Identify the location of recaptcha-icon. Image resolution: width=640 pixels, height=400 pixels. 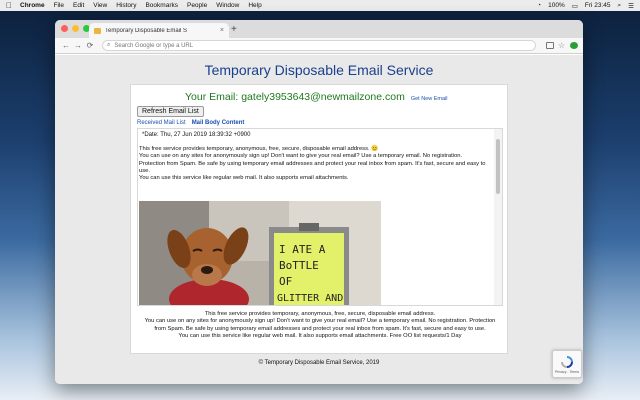
(567, 361).